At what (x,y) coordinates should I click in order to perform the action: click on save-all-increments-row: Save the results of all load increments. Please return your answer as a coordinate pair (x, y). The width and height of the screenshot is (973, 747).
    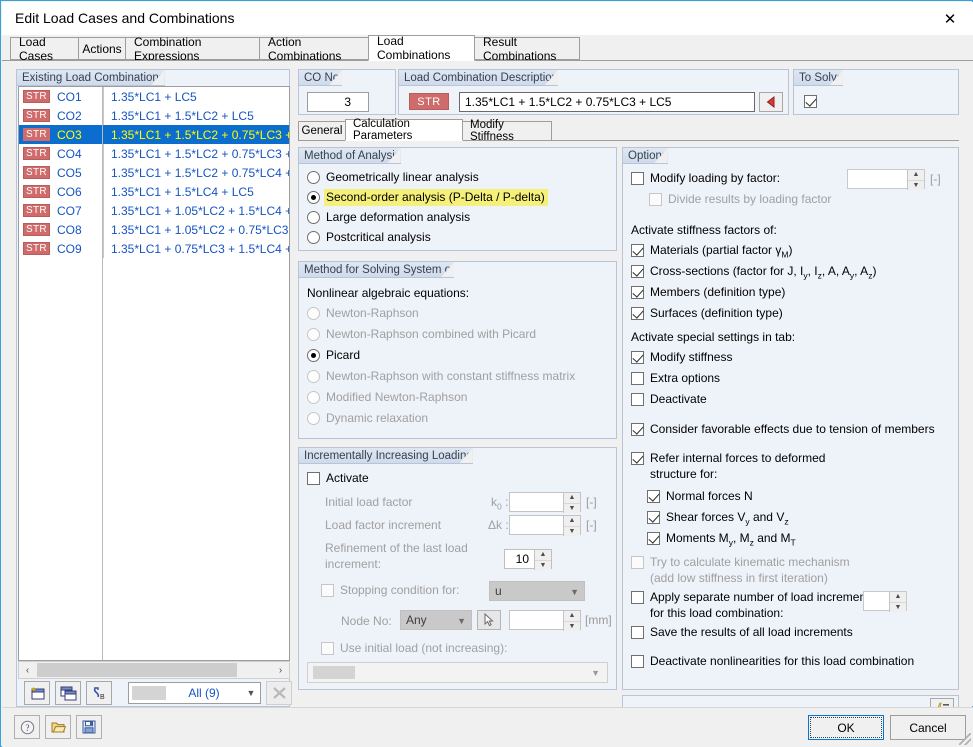
    Looking at the image, I should click on (742, 632).